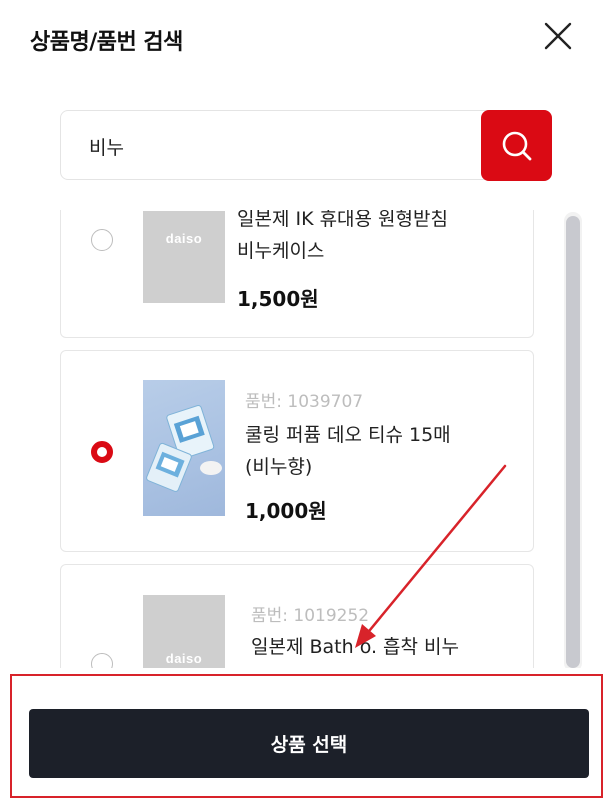 The image size is (614, 805). Describe the element at coordinates (278, 299) in the screenshot. I see `product-price: 1,500원` at that location.